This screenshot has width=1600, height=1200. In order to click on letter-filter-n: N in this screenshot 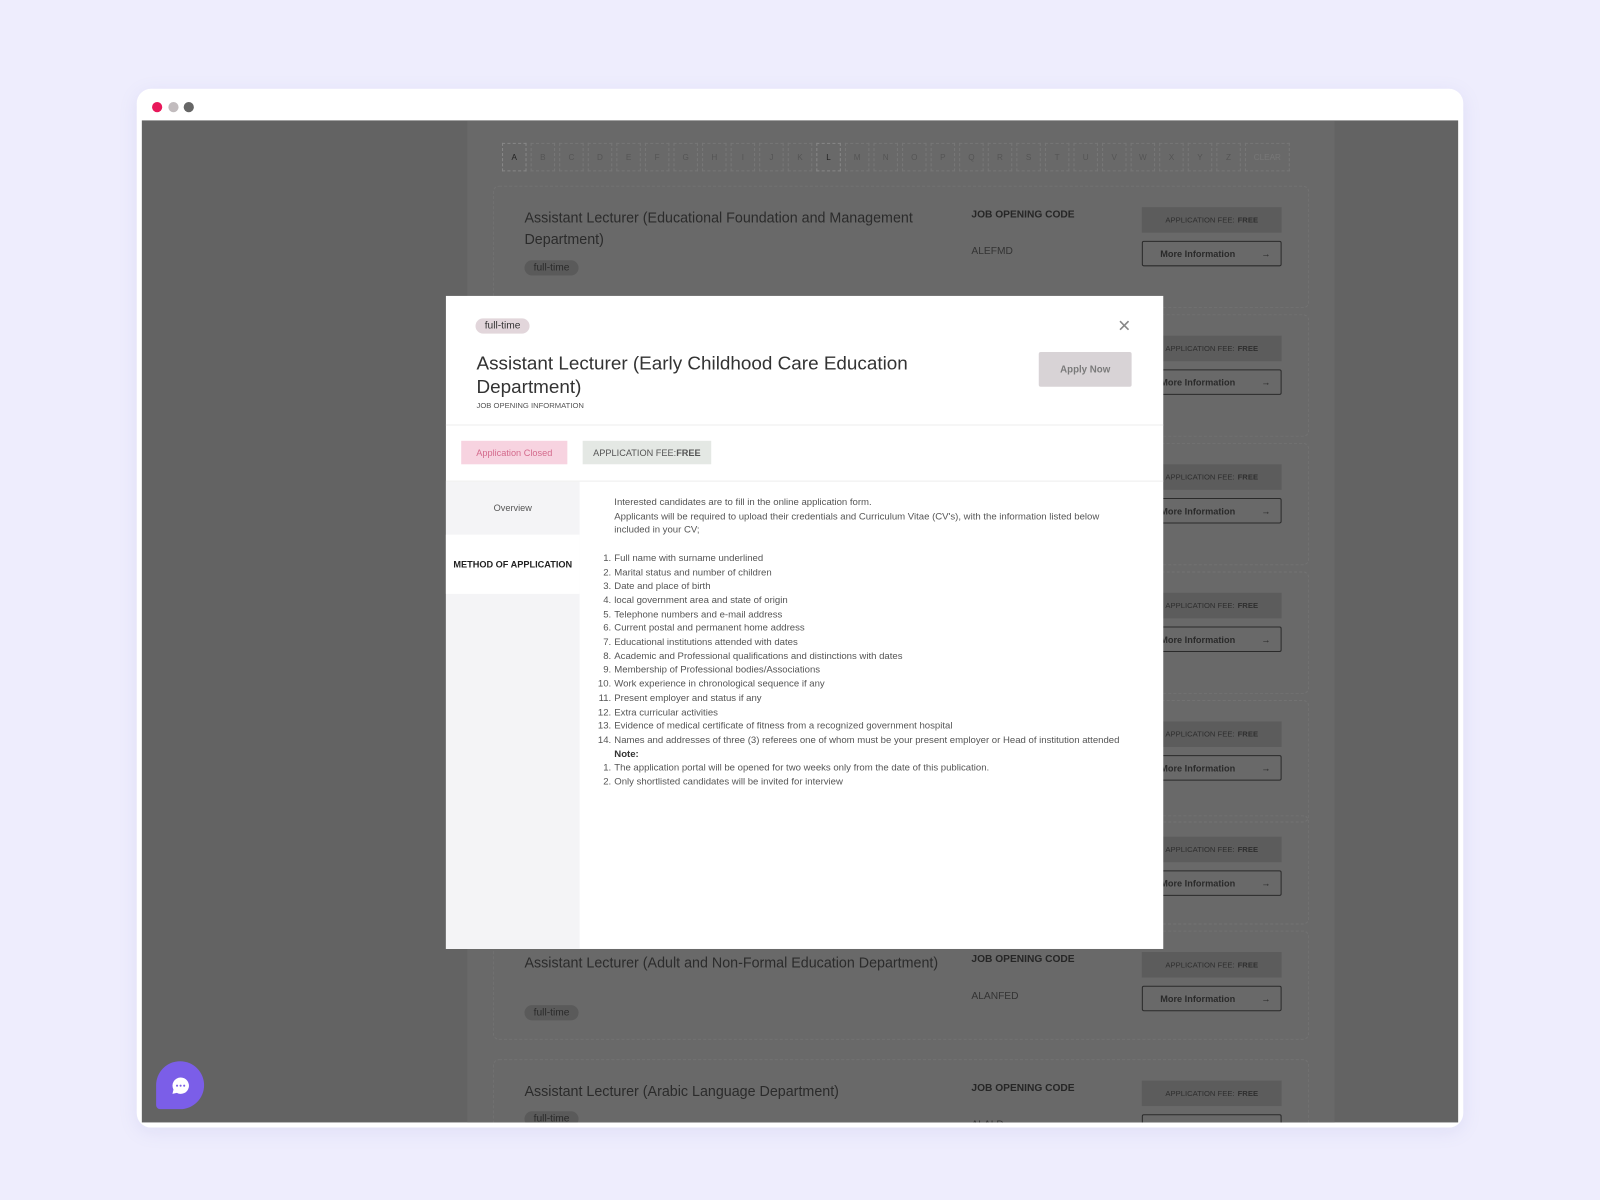, I will do `click(885, 157)`.